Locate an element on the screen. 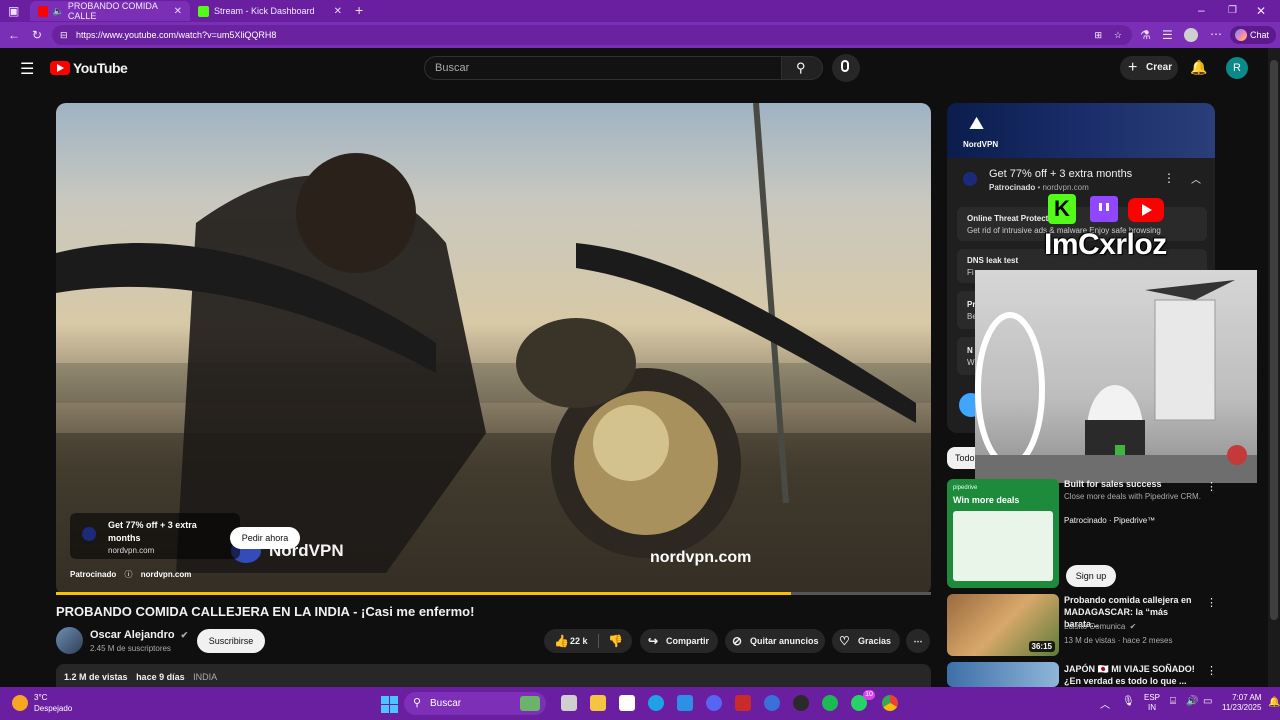  video-progress-bar is located at coordinates (493, 593).